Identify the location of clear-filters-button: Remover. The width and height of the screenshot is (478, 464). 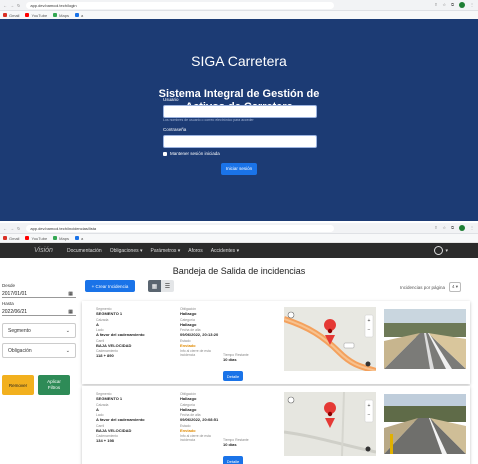
(18, 385).